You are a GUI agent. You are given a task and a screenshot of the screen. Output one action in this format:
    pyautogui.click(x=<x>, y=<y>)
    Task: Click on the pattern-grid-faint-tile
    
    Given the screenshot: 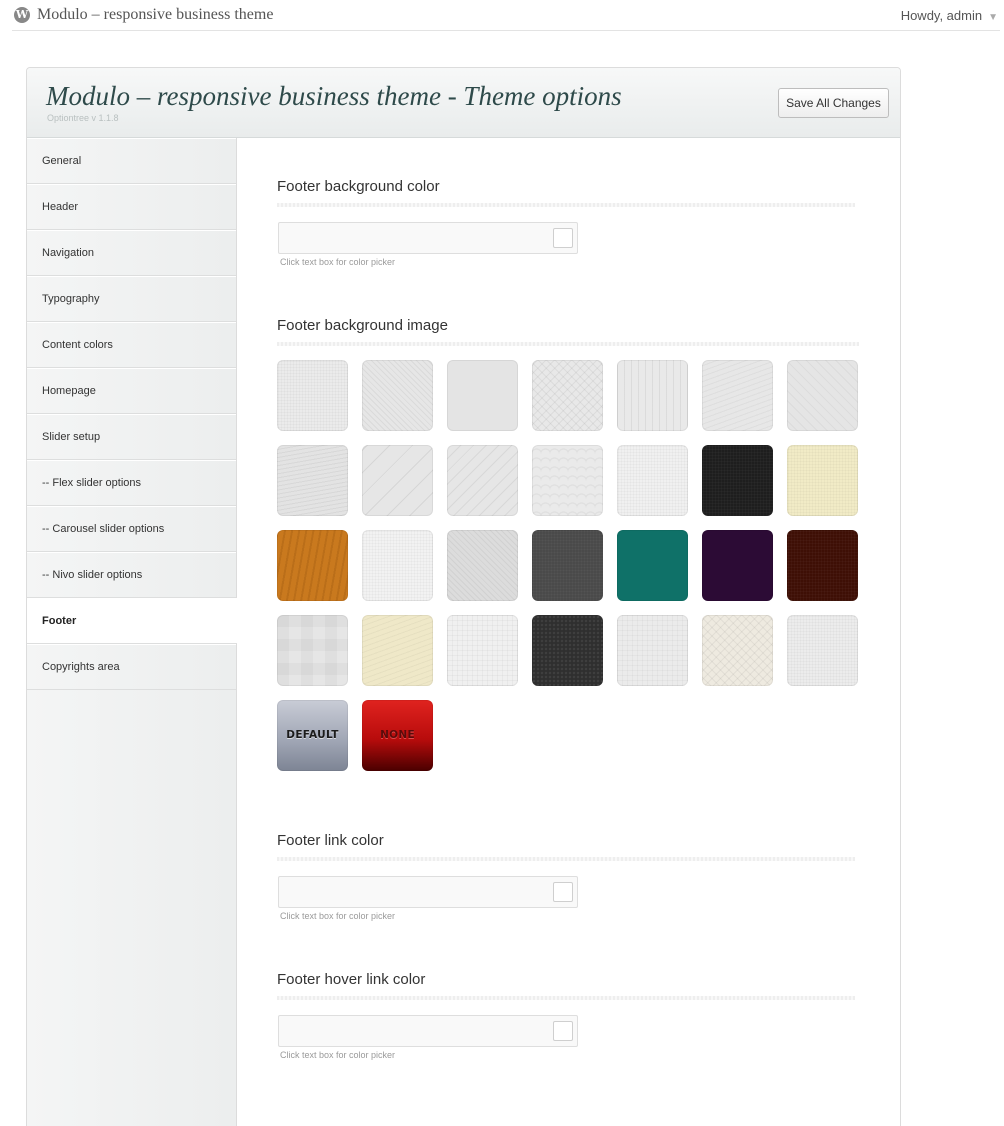 What is the action you would take?
    pyautogui.click(x=482, y=650)
    